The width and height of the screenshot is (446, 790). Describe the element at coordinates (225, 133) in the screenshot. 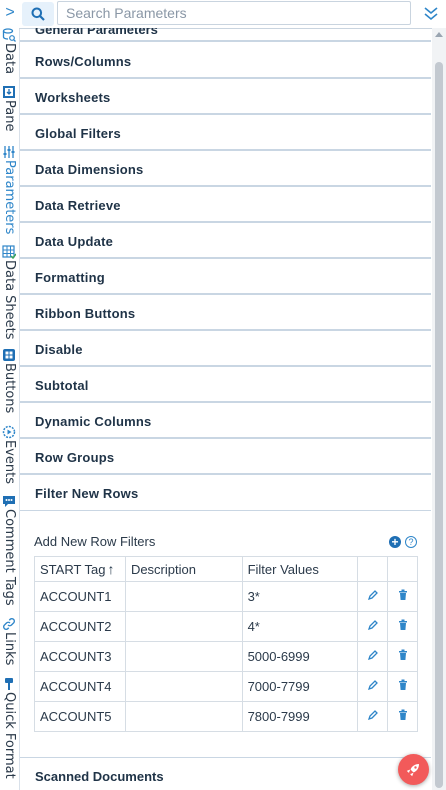

I see `section-global-filters: Global Filters` at that location.